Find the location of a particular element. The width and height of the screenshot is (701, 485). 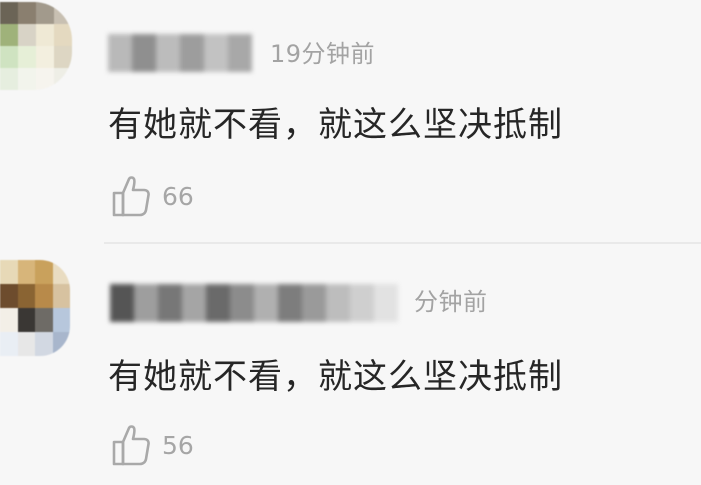

comment-time: 19分钟前 is located at coordinates (323, 54).